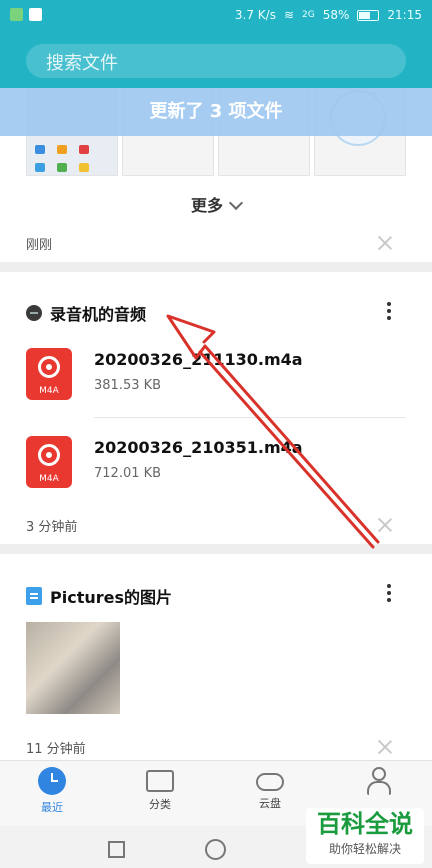  Describe the element at coordinates (98, 314) in the screenshot. I see `section-title-label: 录音机的音频` at that location.